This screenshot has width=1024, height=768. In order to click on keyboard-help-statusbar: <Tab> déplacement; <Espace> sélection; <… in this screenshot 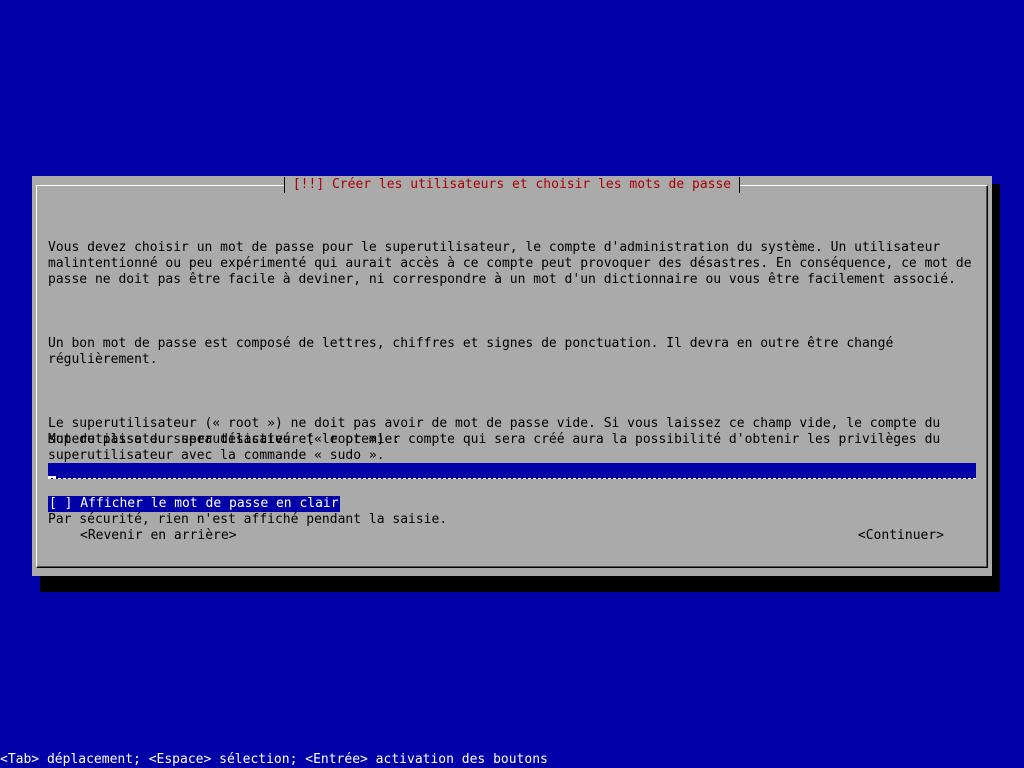, I will do `click(274, 759)`.